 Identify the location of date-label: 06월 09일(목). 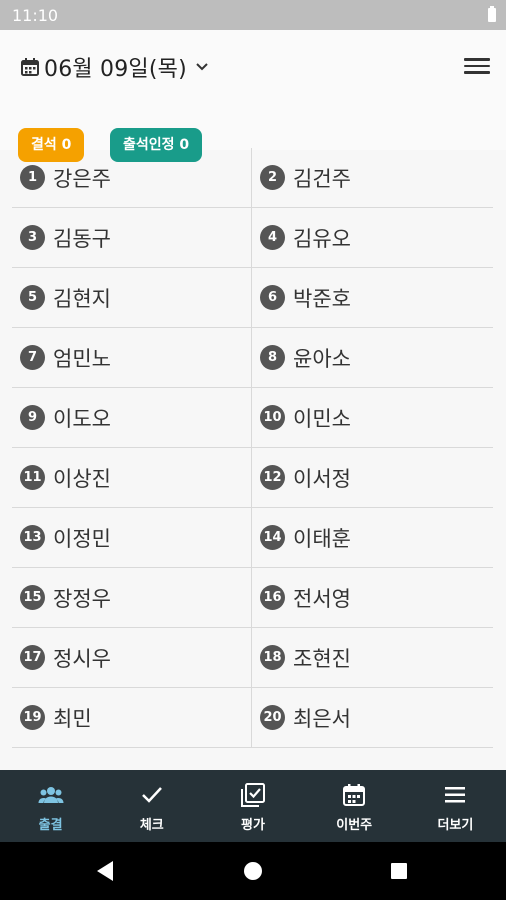
(115, 69).